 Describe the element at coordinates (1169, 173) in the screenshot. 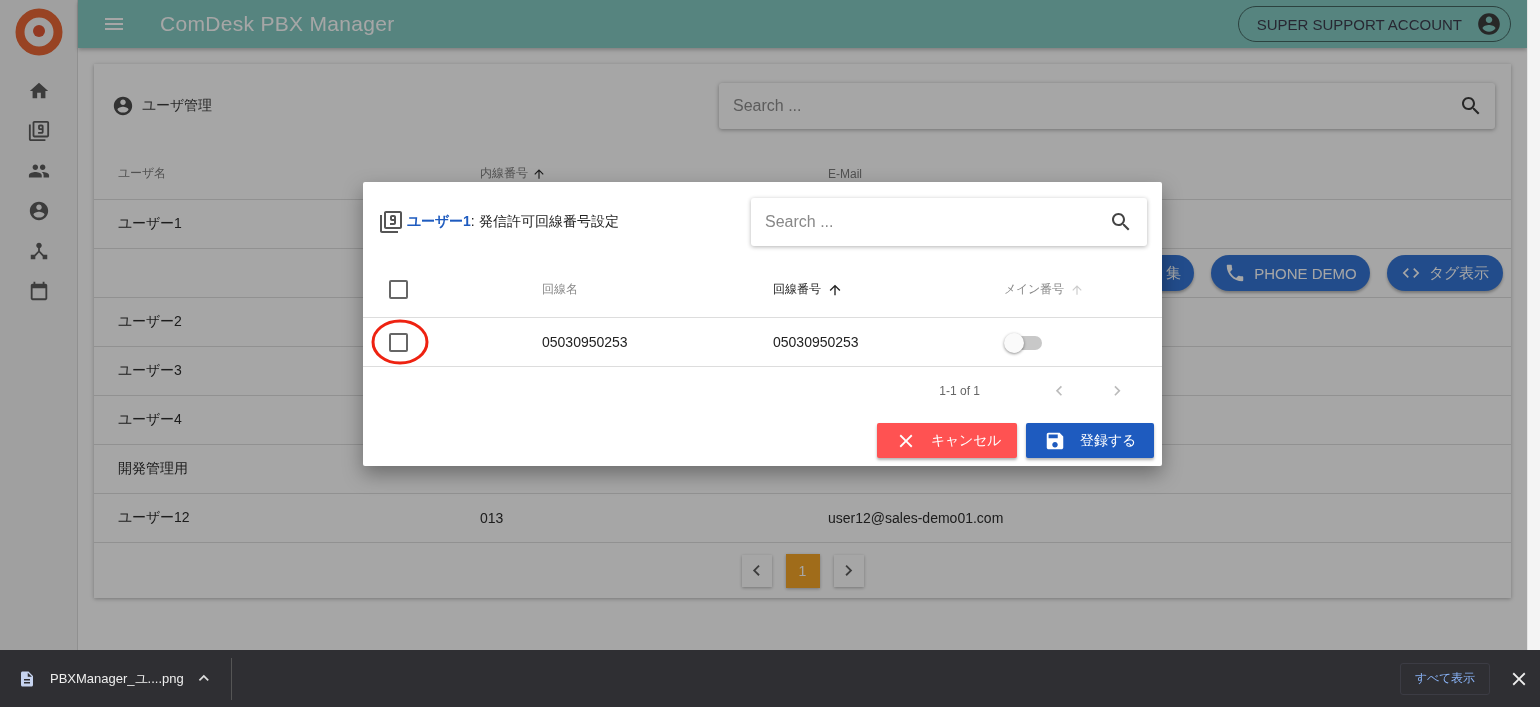

I see `column-header: E-Mail` at that location.